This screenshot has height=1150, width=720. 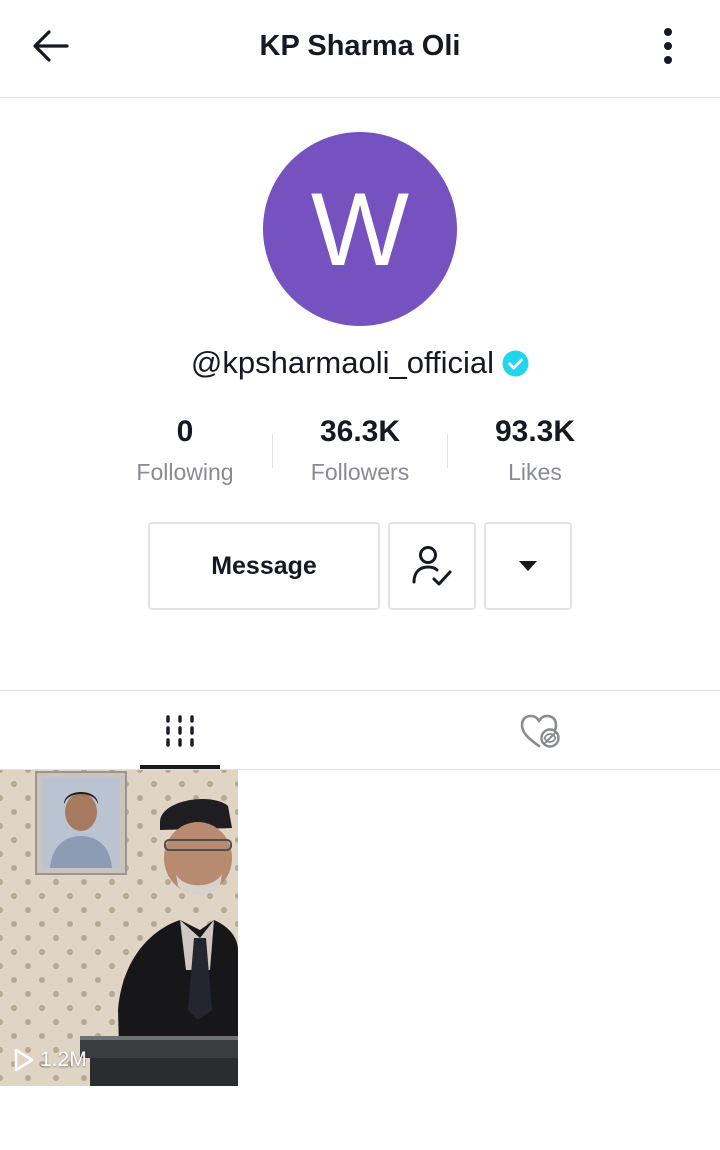 I want to click on heart-hidden-icon, so click(x=540, y=731).